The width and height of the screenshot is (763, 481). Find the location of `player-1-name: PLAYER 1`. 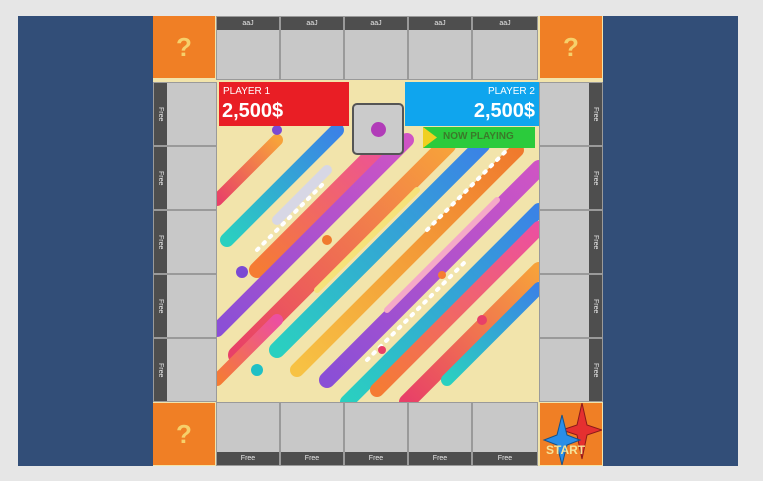

player-1-name: PLAYER 1 is located at coordinates (247, 91).